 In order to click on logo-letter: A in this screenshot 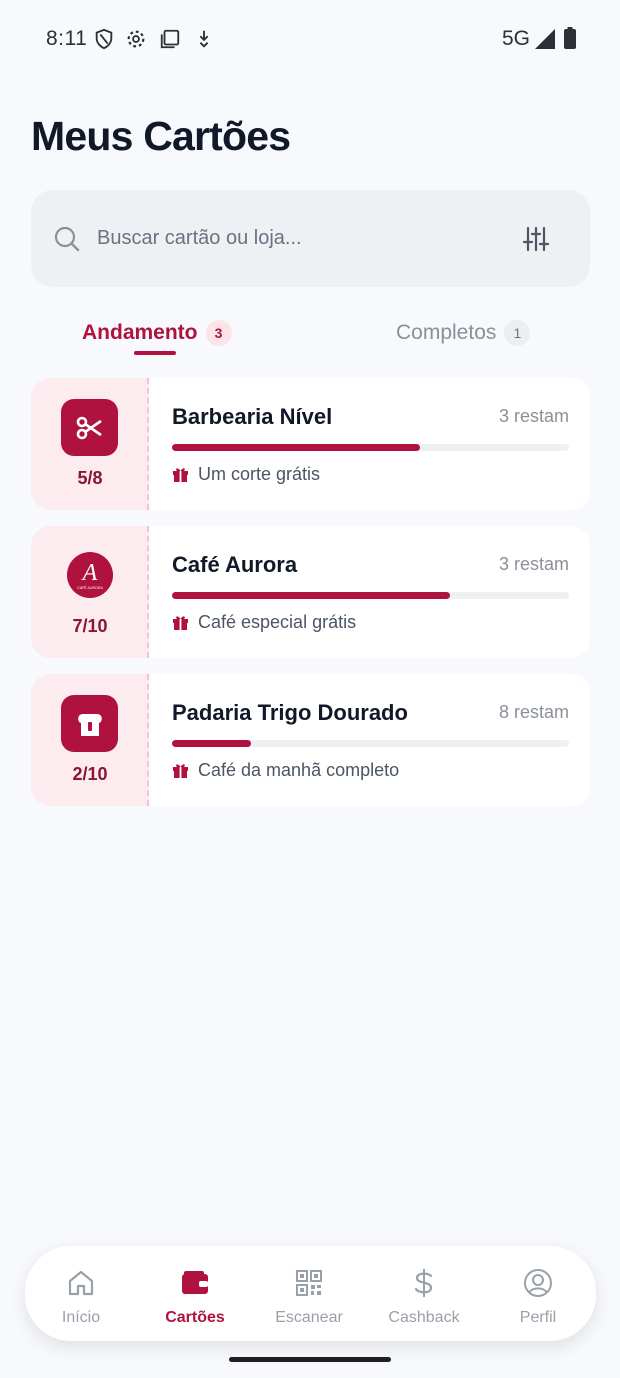, I will do `click(89, 573)`.